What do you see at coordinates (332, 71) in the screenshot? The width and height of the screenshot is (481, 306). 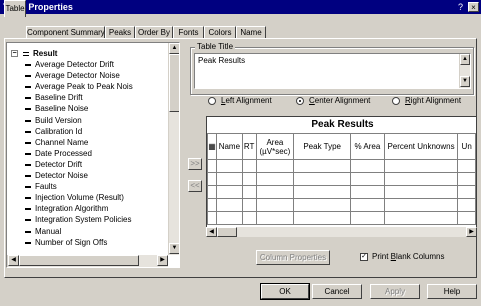 I see `table-title-input: Peak Results ▲ ▼` at bounding box center [332, 71].